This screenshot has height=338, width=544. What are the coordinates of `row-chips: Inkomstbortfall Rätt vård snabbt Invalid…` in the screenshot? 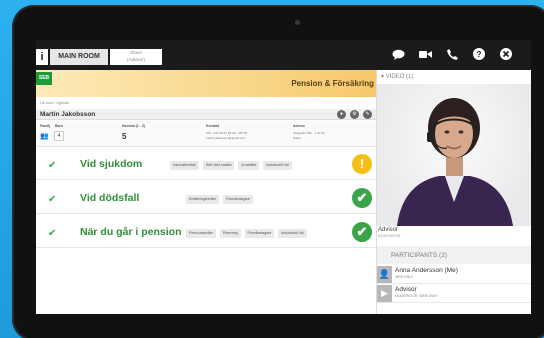 It's located at (231, 165).